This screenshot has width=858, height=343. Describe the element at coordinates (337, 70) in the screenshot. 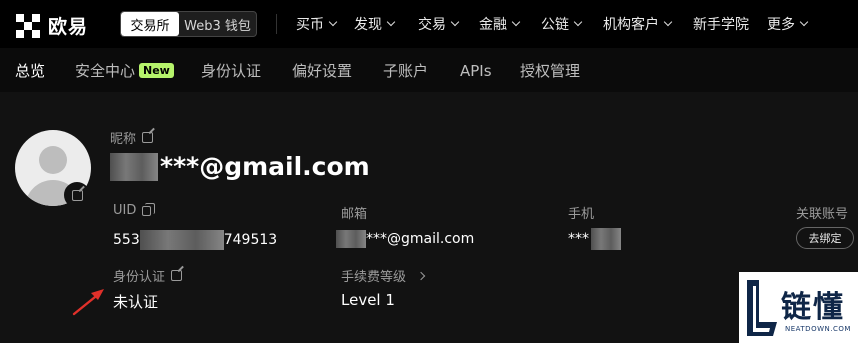

I see `tab-preferences: 偏好设置` at that location.